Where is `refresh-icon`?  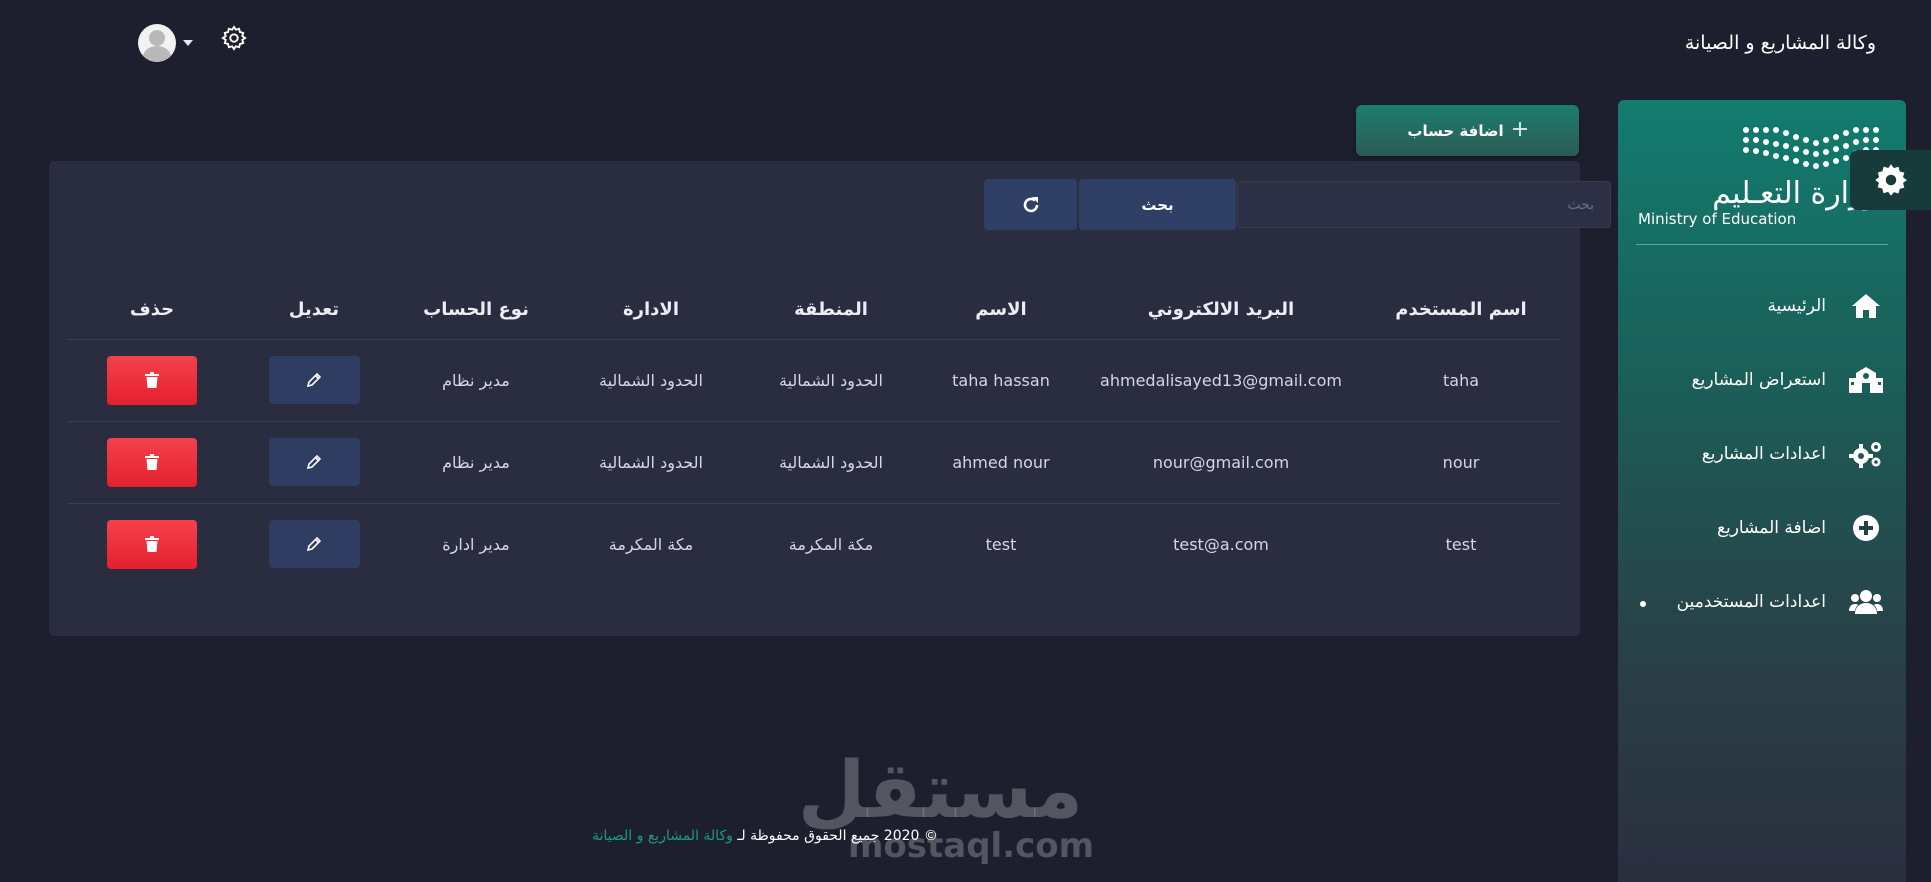 refresh-icon is located at coordinates (1030, 204).